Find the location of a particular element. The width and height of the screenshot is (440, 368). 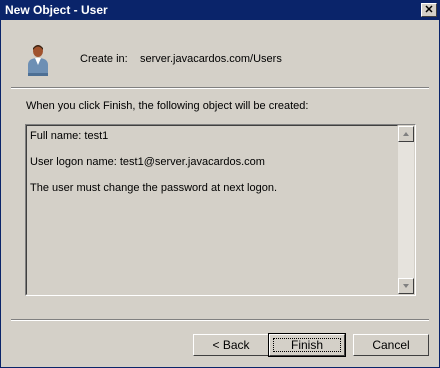

scroll-up-button is located at coordinates (406, 134).